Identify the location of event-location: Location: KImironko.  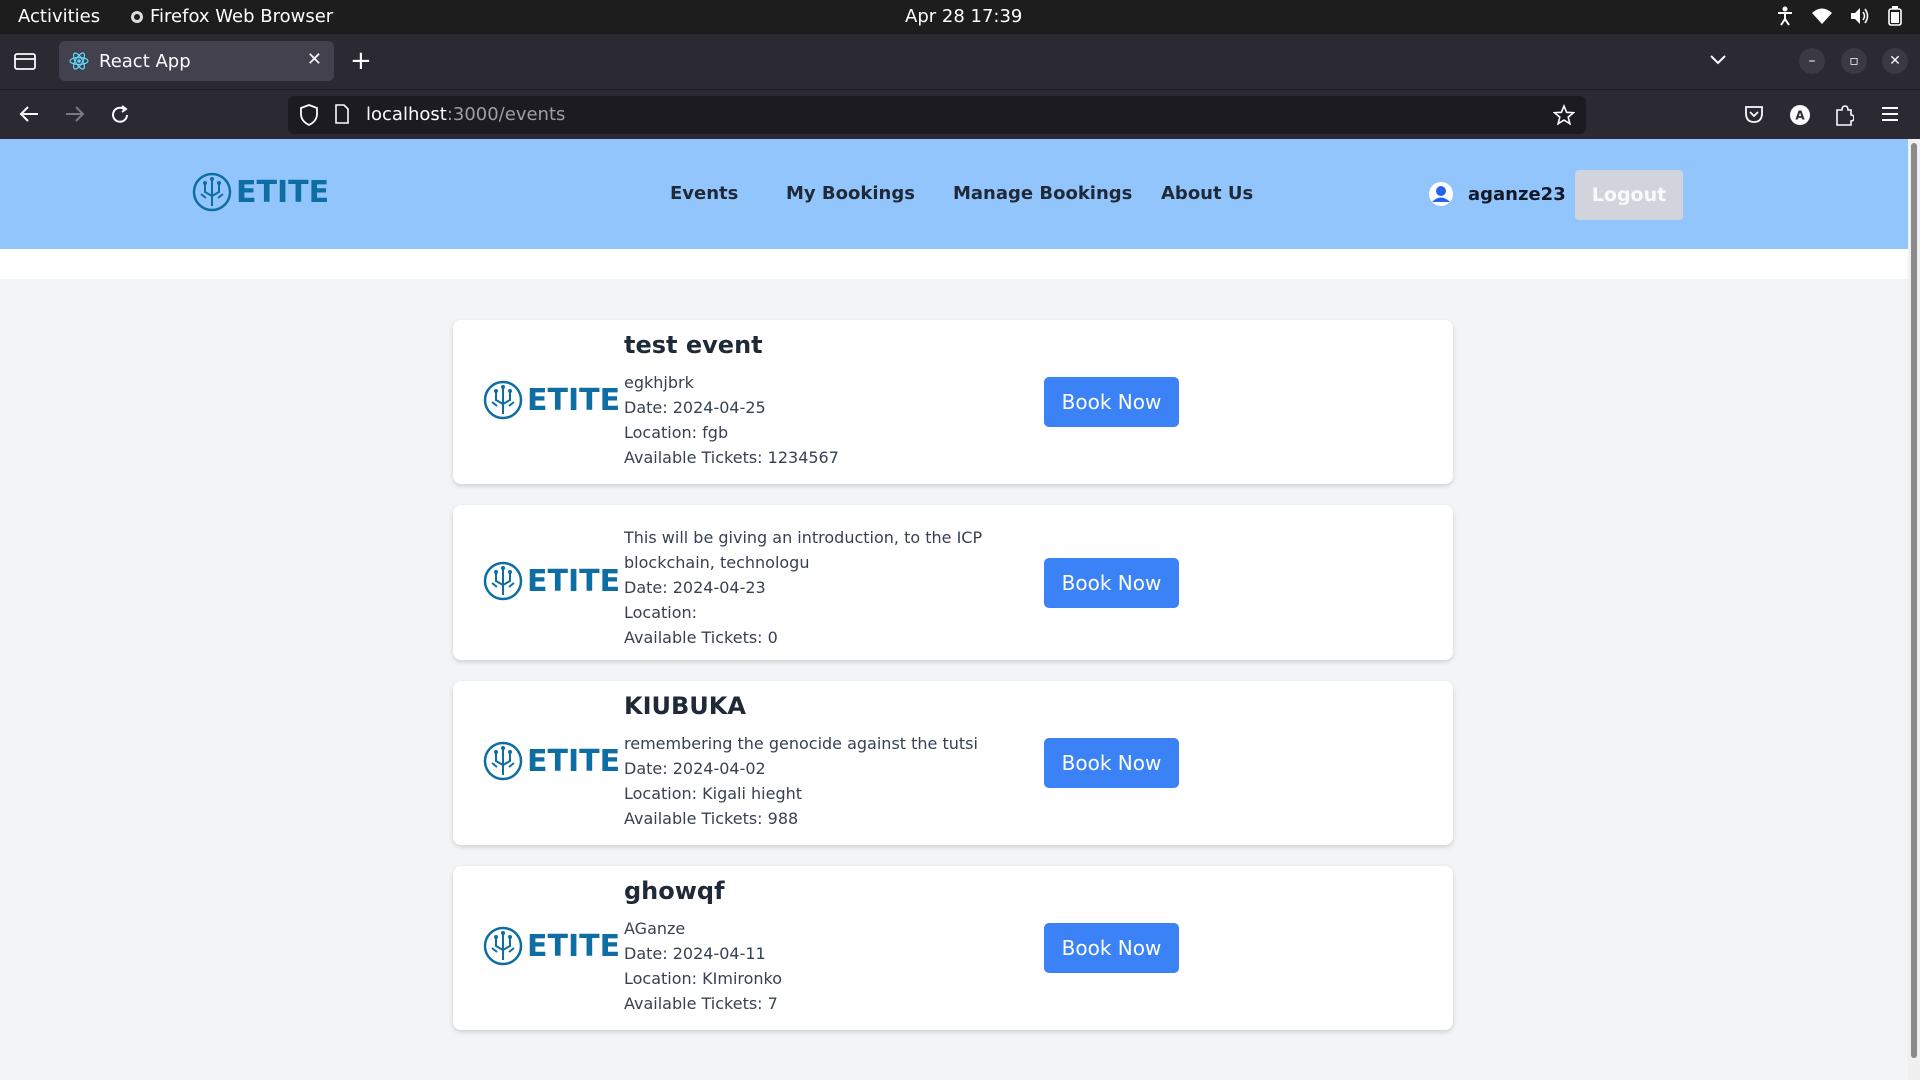
(703, 978).